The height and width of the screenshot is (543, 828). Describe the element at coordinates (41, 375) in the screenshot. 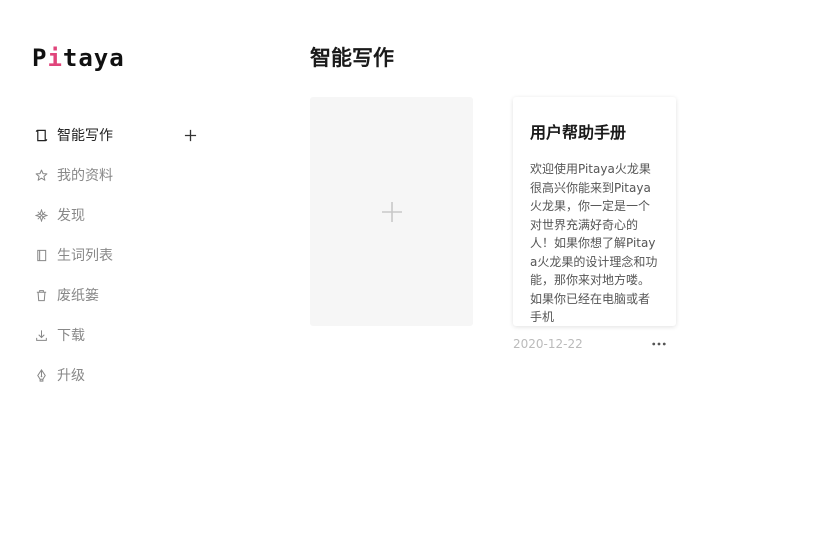

I see `pen-nib-icon` at that location.